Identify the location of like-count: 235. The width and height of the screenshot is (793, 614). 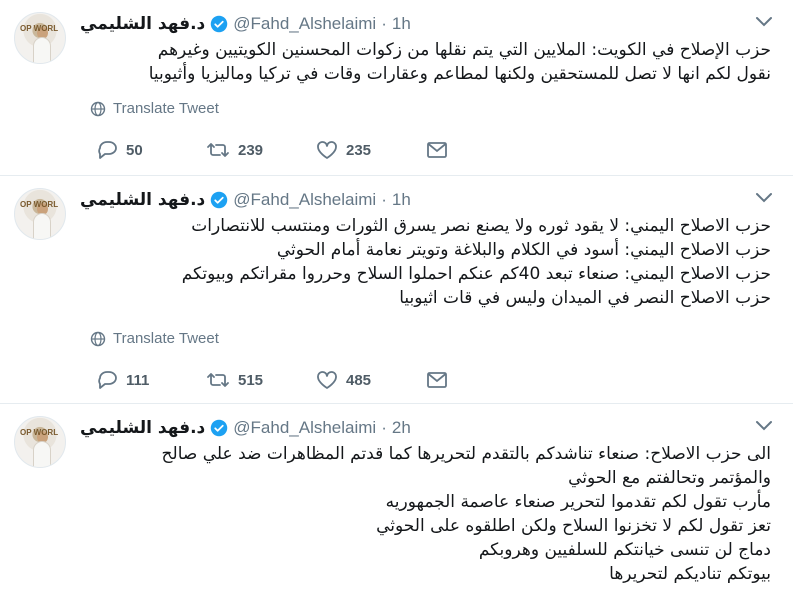
(359, 150).